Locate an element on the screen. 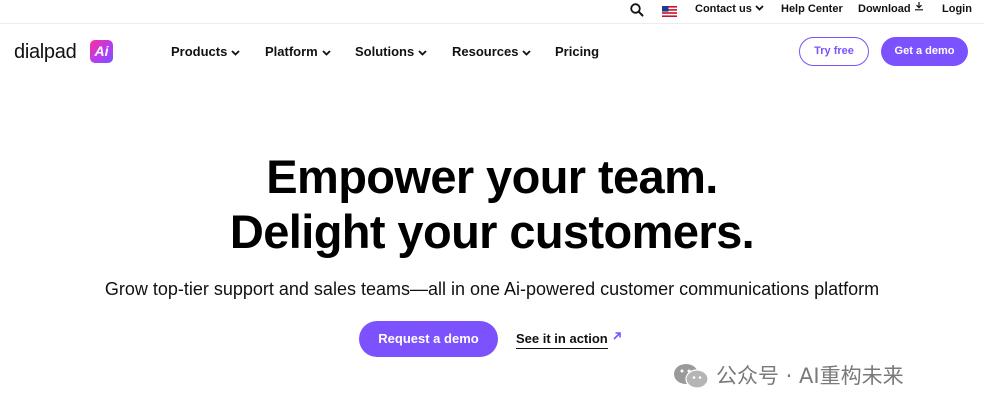  see-it-in-action-link: See it in action is located at coordinates (569, 340).